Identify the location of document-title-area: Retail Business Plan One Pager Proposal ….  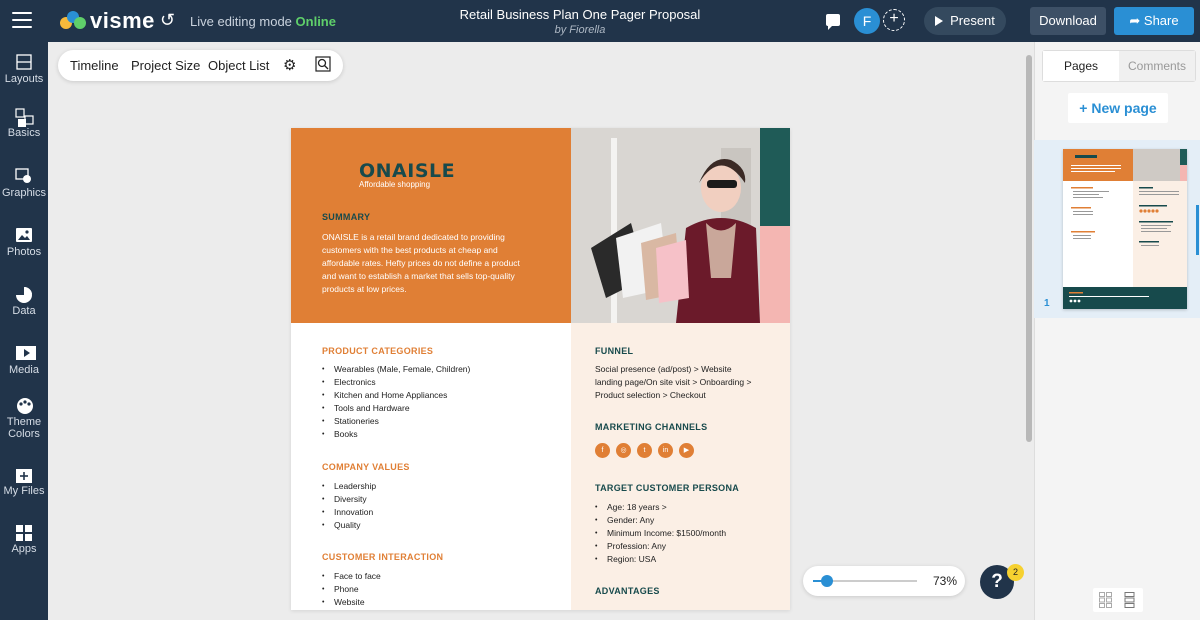
(580, 21).